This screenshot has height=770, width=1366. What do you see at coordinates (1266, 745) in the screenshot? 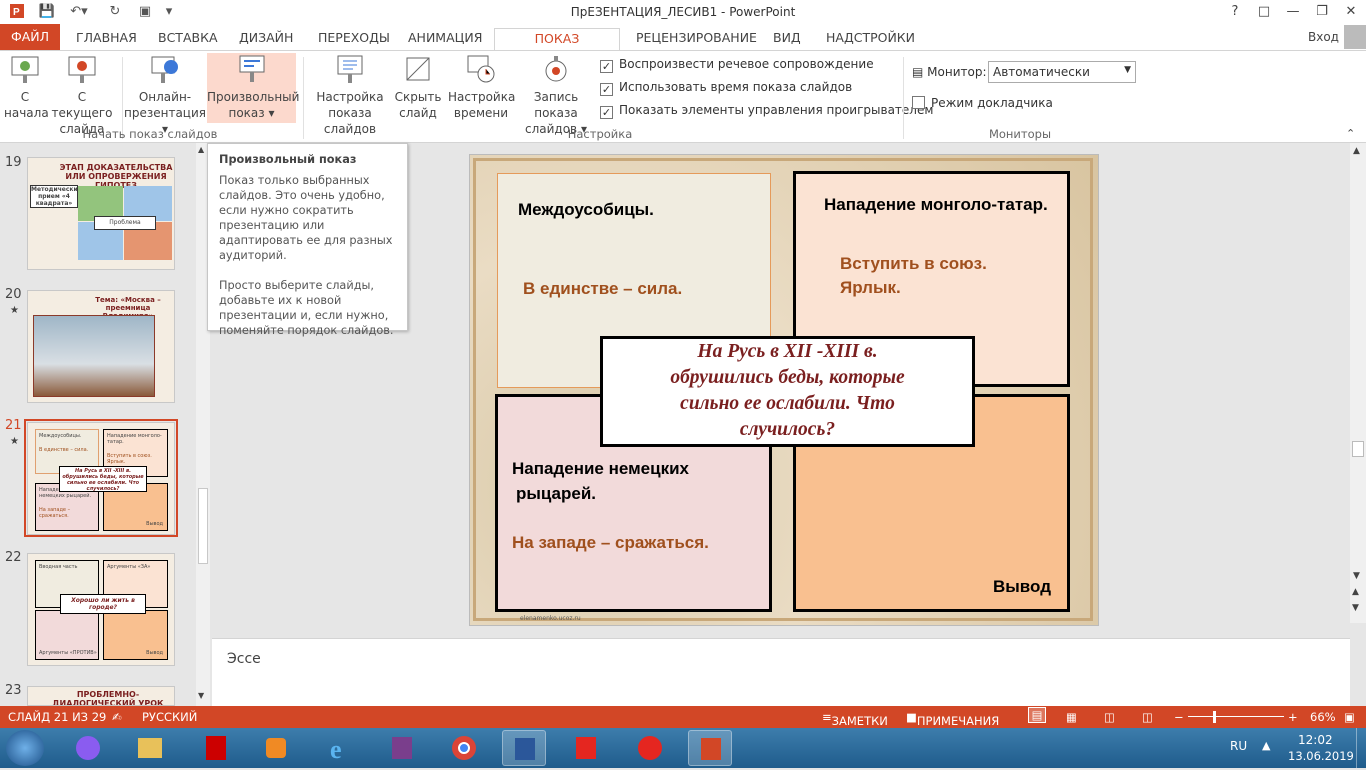
I see `tray-arrow-icon: ▲` at bounding box center [1266, 745].